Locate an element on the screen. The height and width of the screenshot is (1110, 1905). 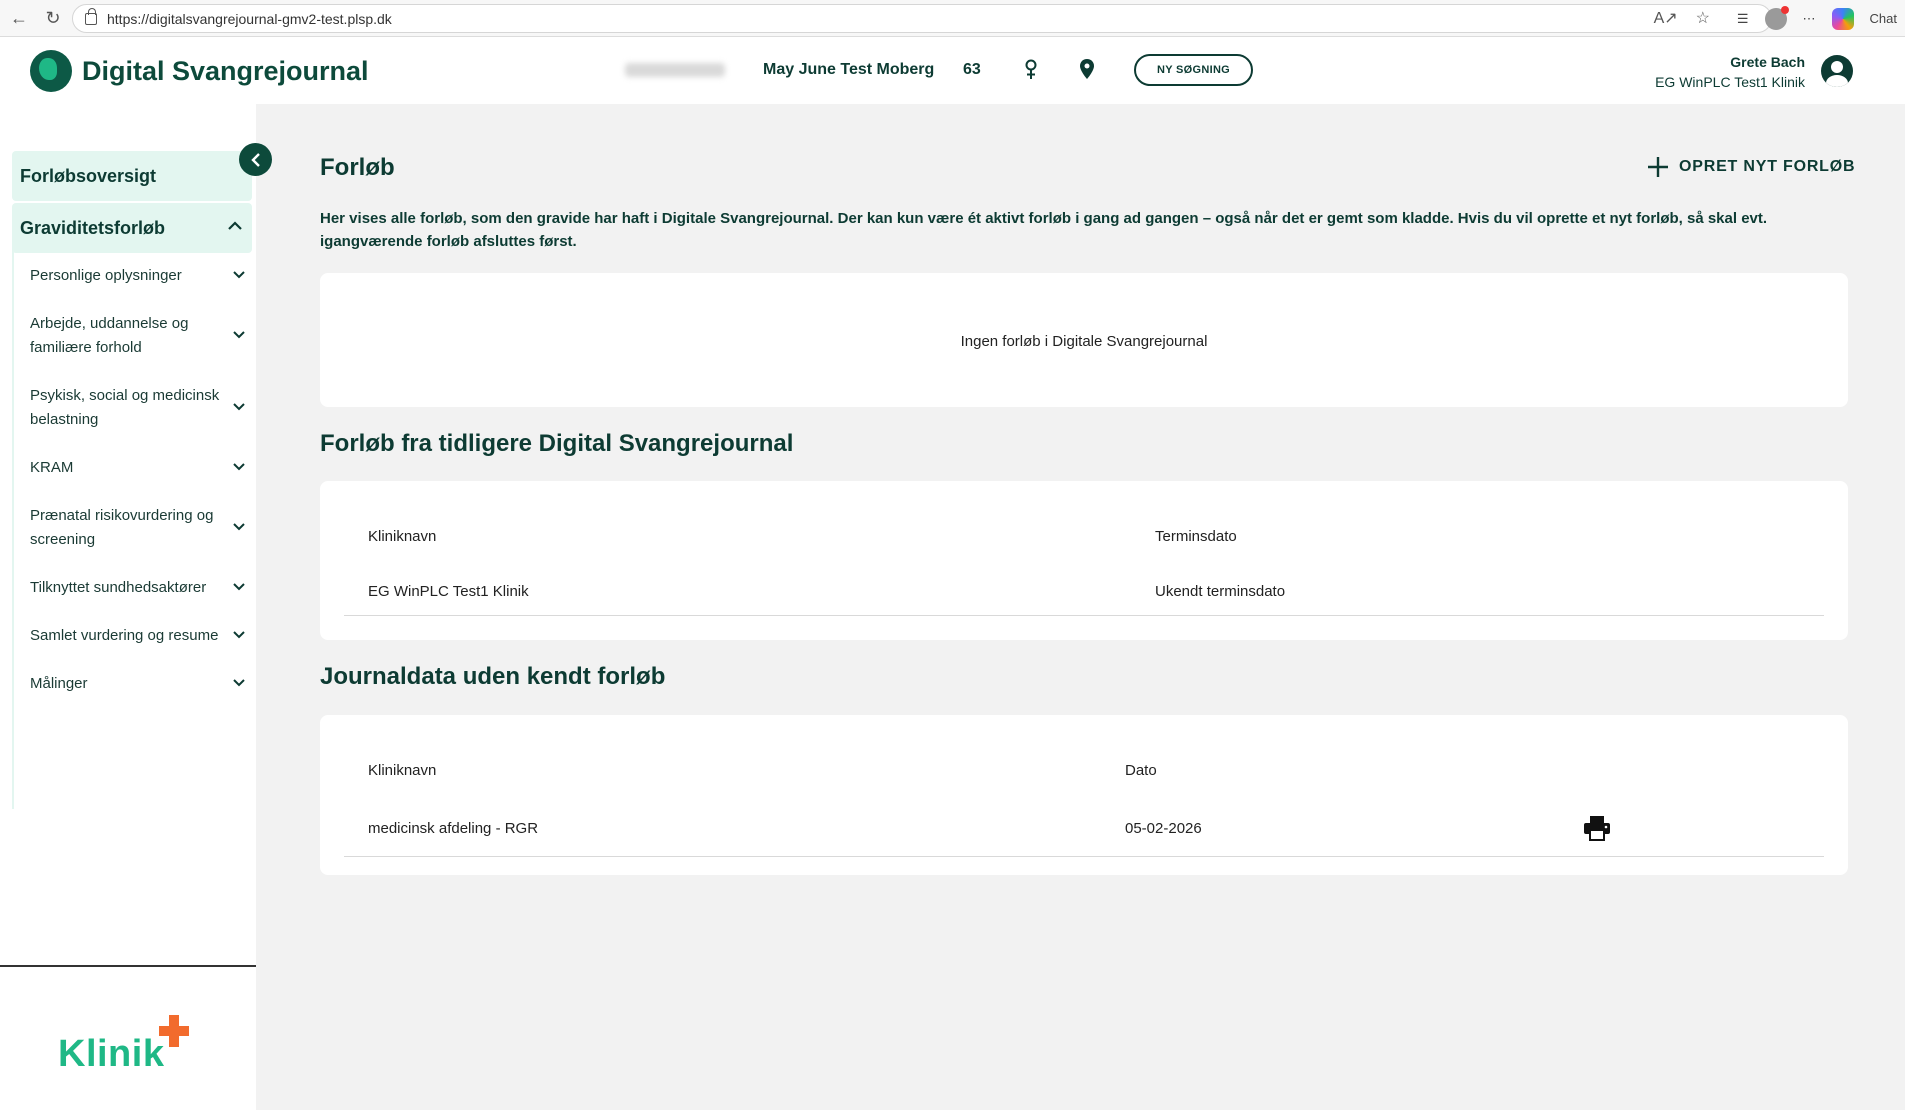
sidebar-item-arbejde: Arbejde, uddannelse og familiære forhold is located at coordinates (137, 336).